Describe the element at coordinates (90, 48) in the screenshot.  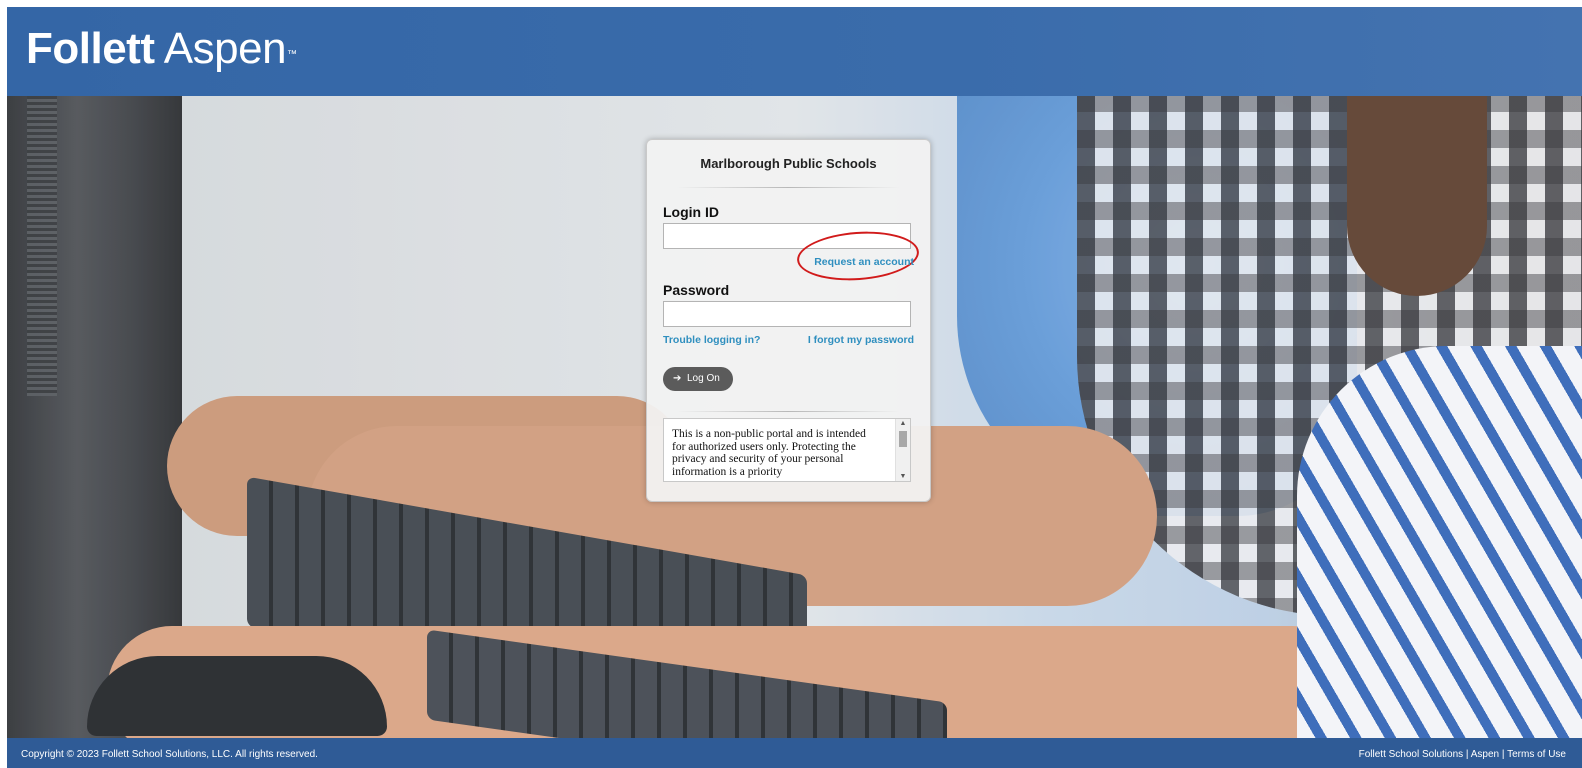
I see `logo-follett-text: Follett` at that location.